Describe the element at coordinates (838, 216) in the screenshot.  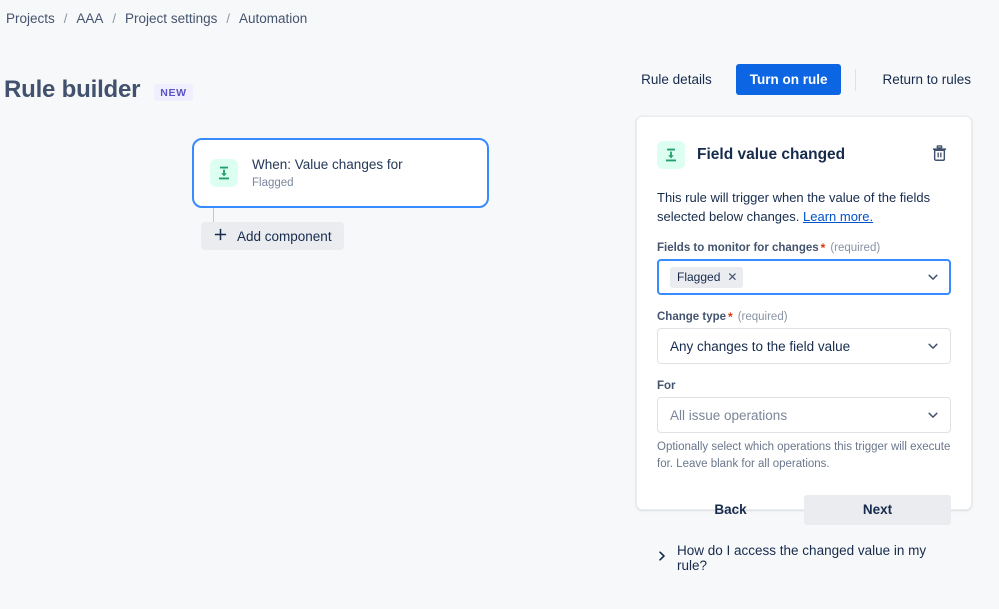
I see `learn-more-link: Learn more.` at that location.